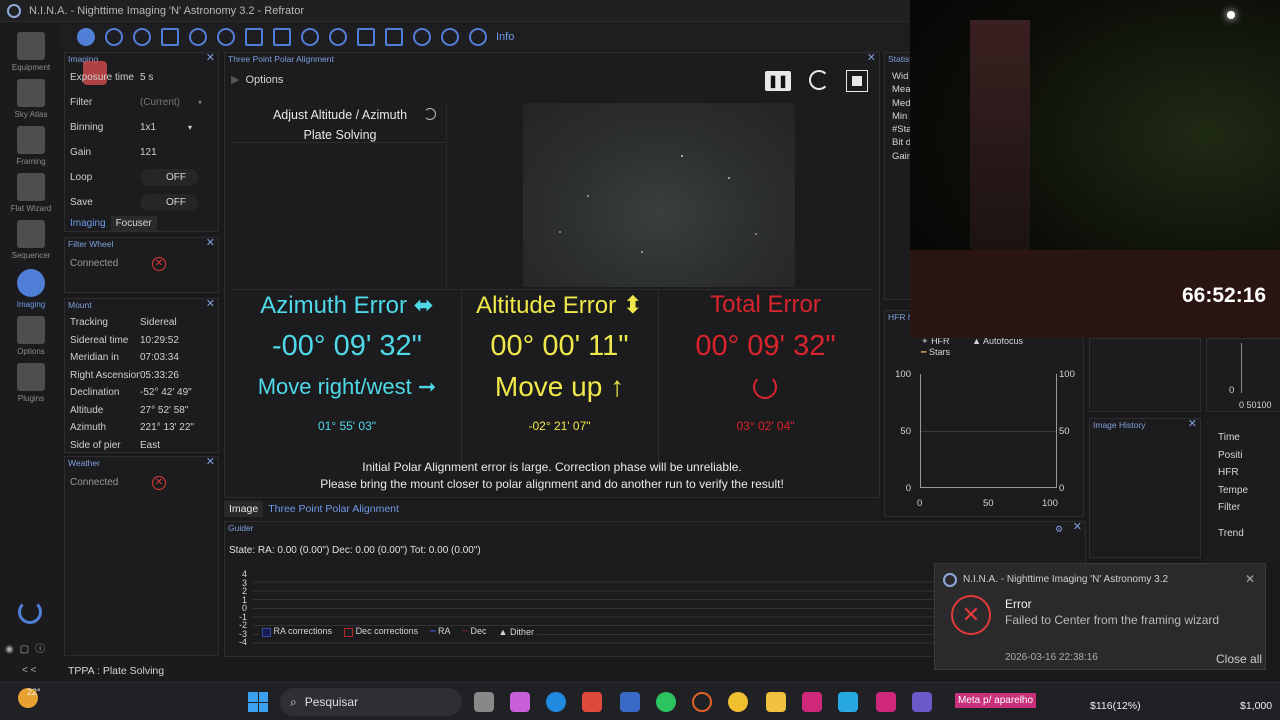 This screenshot has width=1280, height=720. Describe the element at coordinates (901, 103) in the screenshot. I see `stat-label: Med` at that location.